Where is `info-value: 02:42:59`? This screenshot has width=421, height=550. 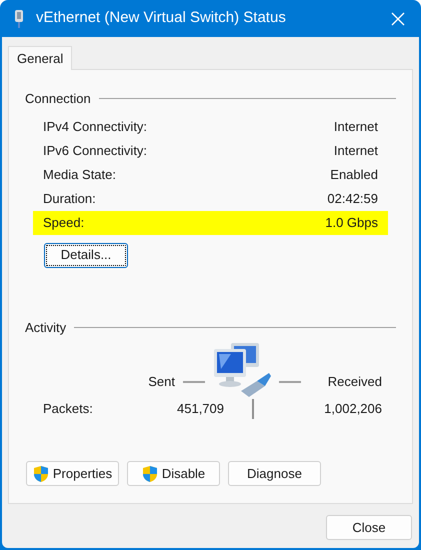
info-value: 02:42:59 is located at coordinates (352, 199).